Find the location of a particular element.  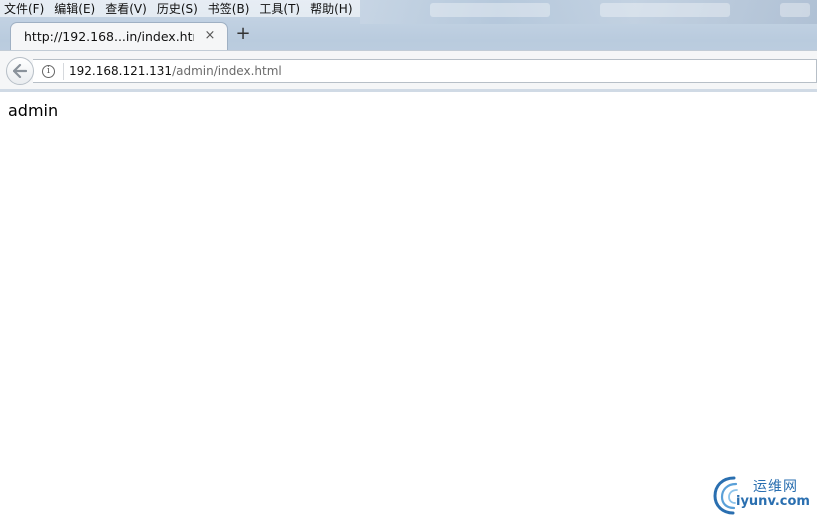

back-arrow-icon is located at coordinates (20, 71).